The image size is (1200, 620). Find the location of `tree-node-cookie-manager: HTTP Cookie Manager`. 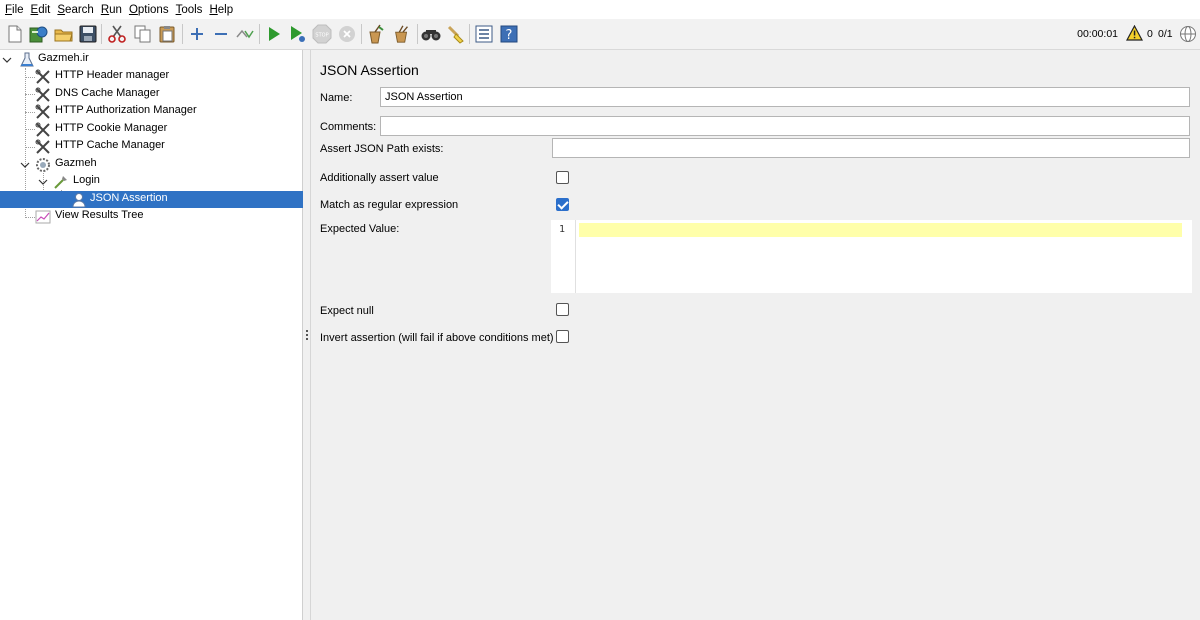

tree-node-cookie-manager: HTTP Cookie Manager is located at coordinates (151, 129).